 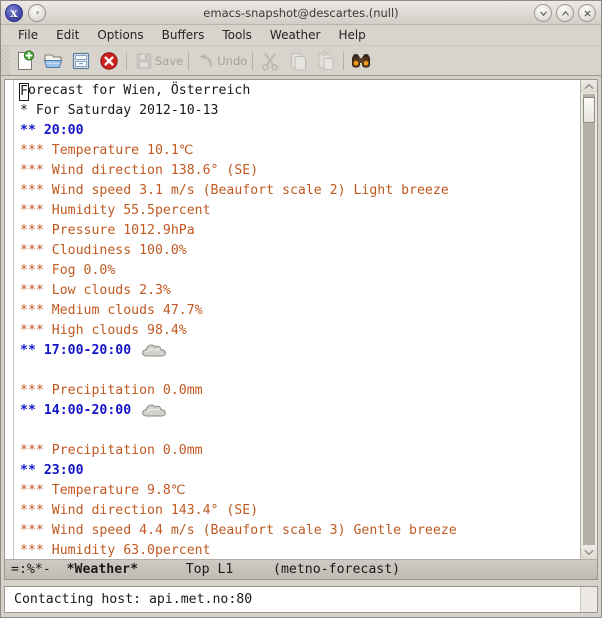 I want to click on title-bar: x emacs-snapshot@descartes.(null), so click(x=301, y=13).